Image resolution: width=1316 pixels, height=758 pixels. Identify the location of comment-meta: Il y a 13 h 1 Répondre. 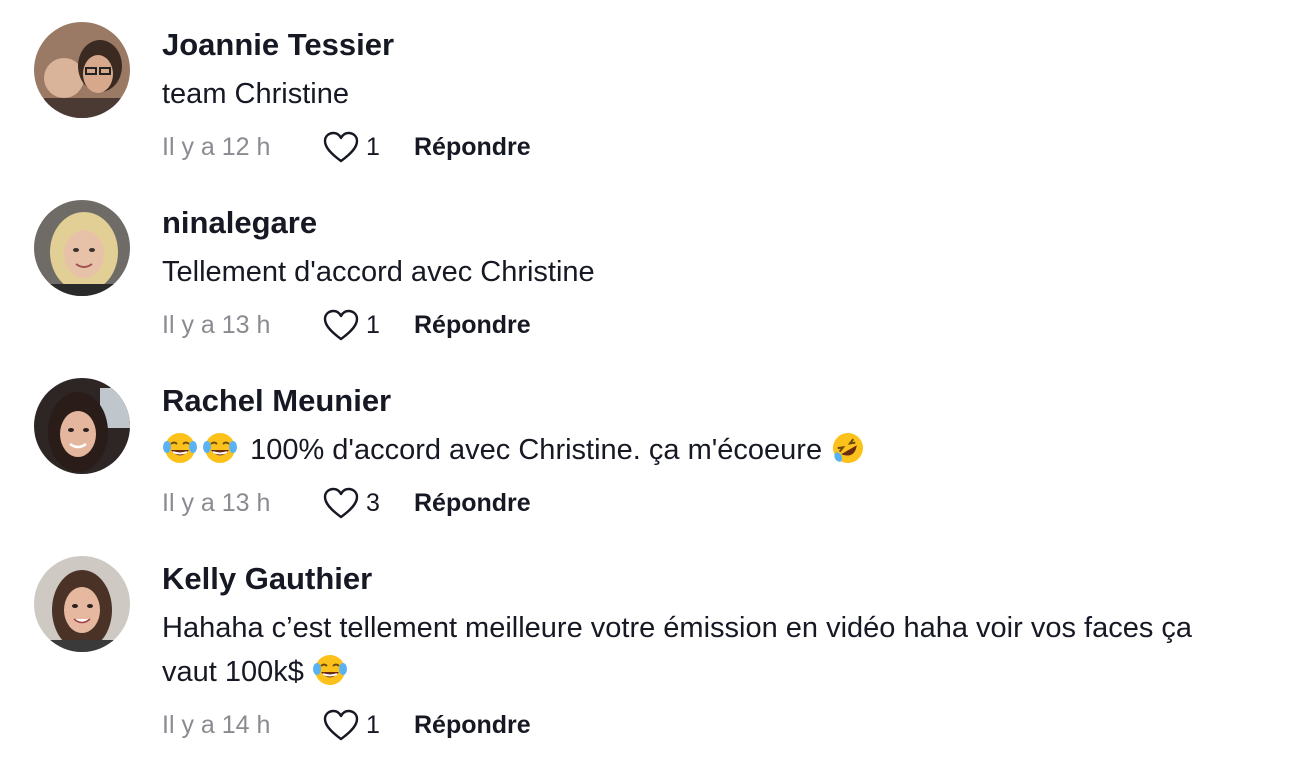
(346, 325).